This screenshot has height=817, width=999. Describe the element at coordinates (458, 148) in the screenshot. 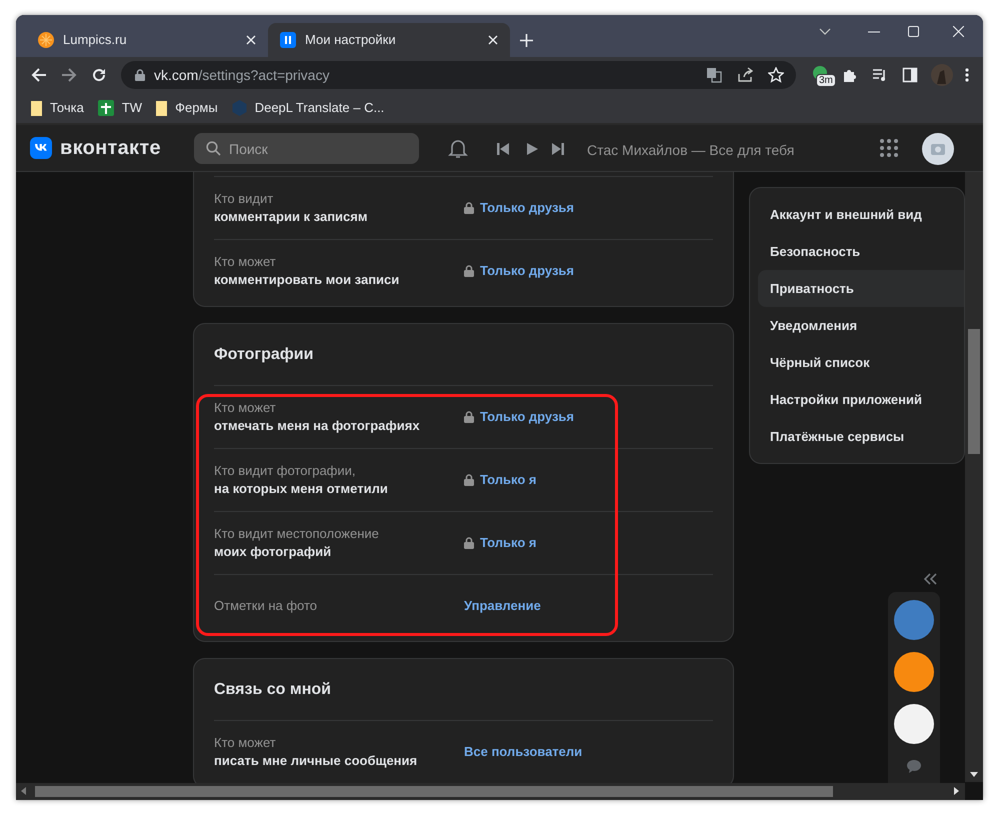

I see `bell-icon` at that location.